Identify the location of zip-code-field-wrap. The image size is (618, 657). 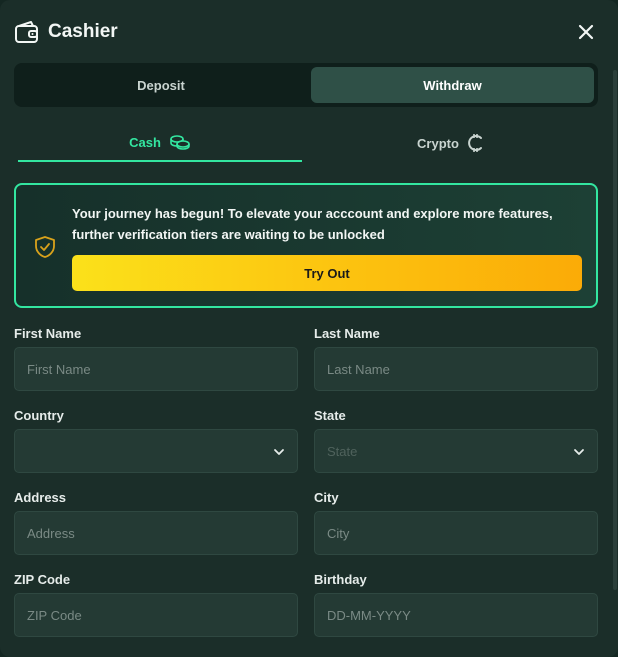
(156, 615).